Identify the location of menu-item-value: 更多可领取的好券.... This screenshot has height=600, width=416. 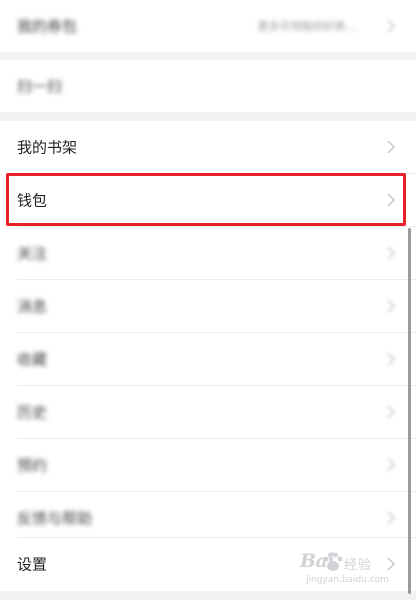
(307, 26).